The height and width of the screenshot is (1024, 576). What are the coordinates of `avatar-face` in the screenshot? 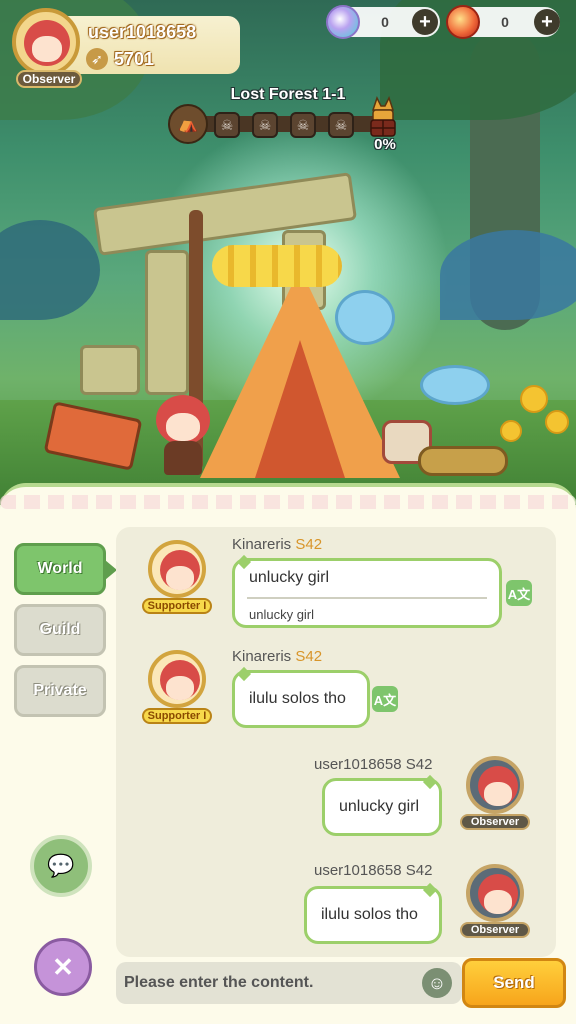 It's located at (47, 49).